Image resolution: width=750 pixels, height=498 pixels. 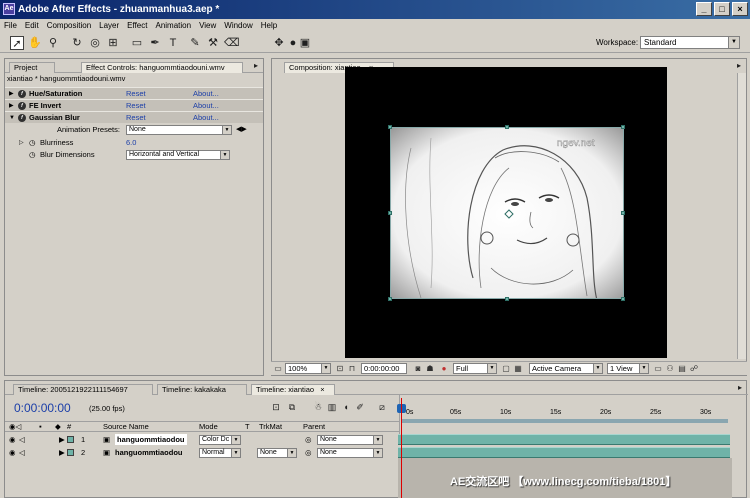 I want to click on zoom-tool-icon: ⚲, so click(x=53, y=43).